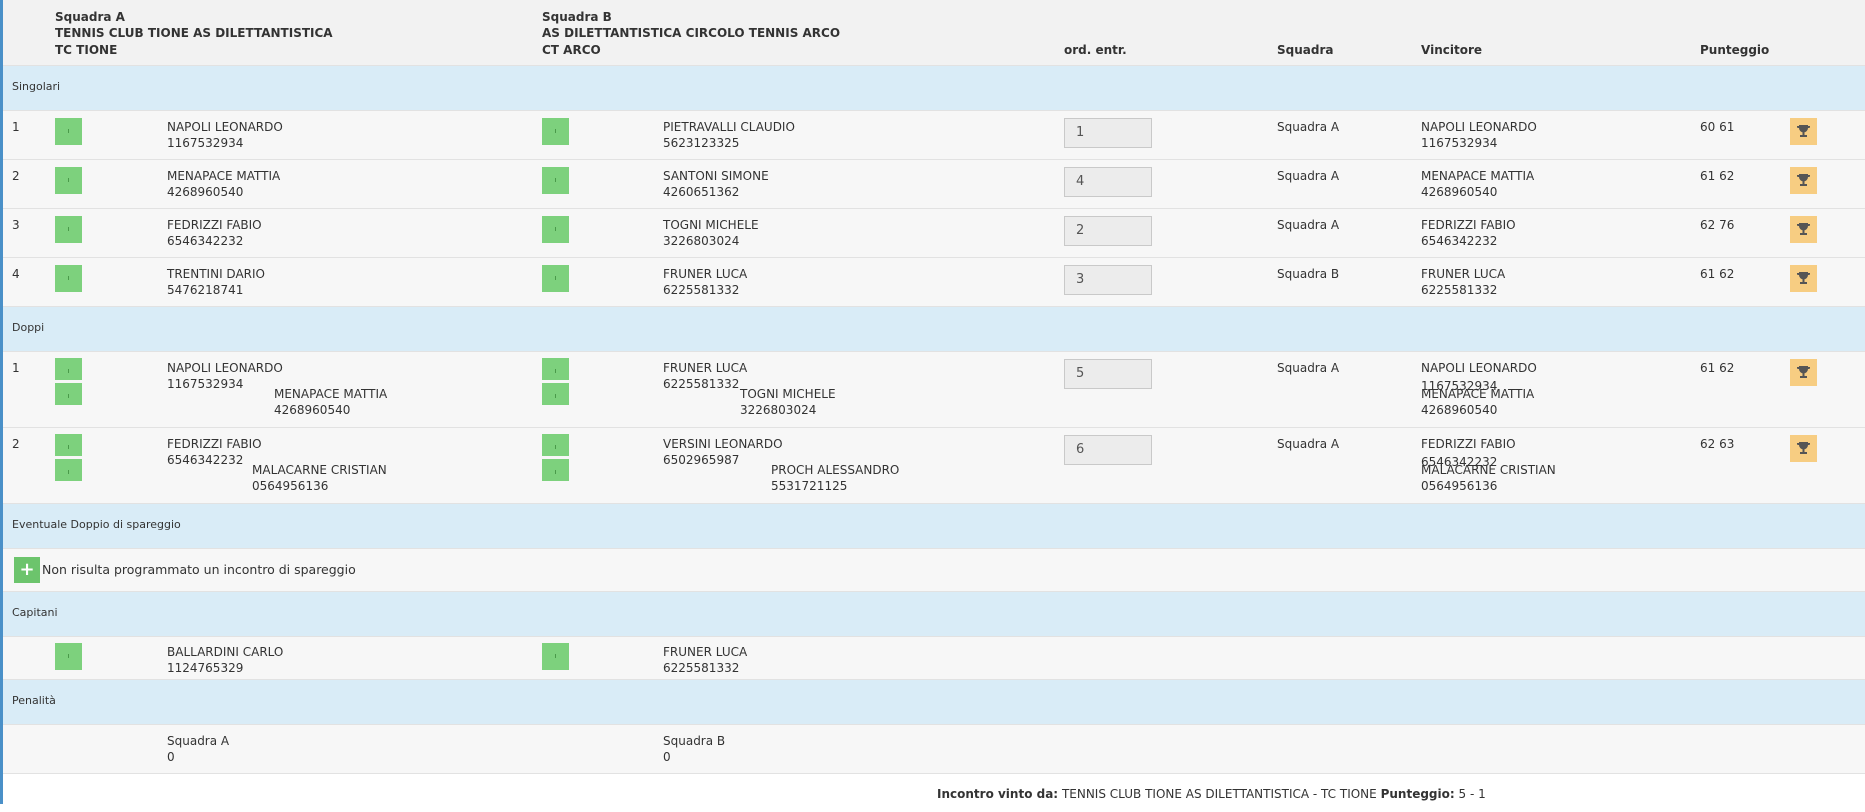 Image resolution: width=1865 pixels, height=812 pixels. I want to click on player-b1-id: 6502965987, so click(701, 460).